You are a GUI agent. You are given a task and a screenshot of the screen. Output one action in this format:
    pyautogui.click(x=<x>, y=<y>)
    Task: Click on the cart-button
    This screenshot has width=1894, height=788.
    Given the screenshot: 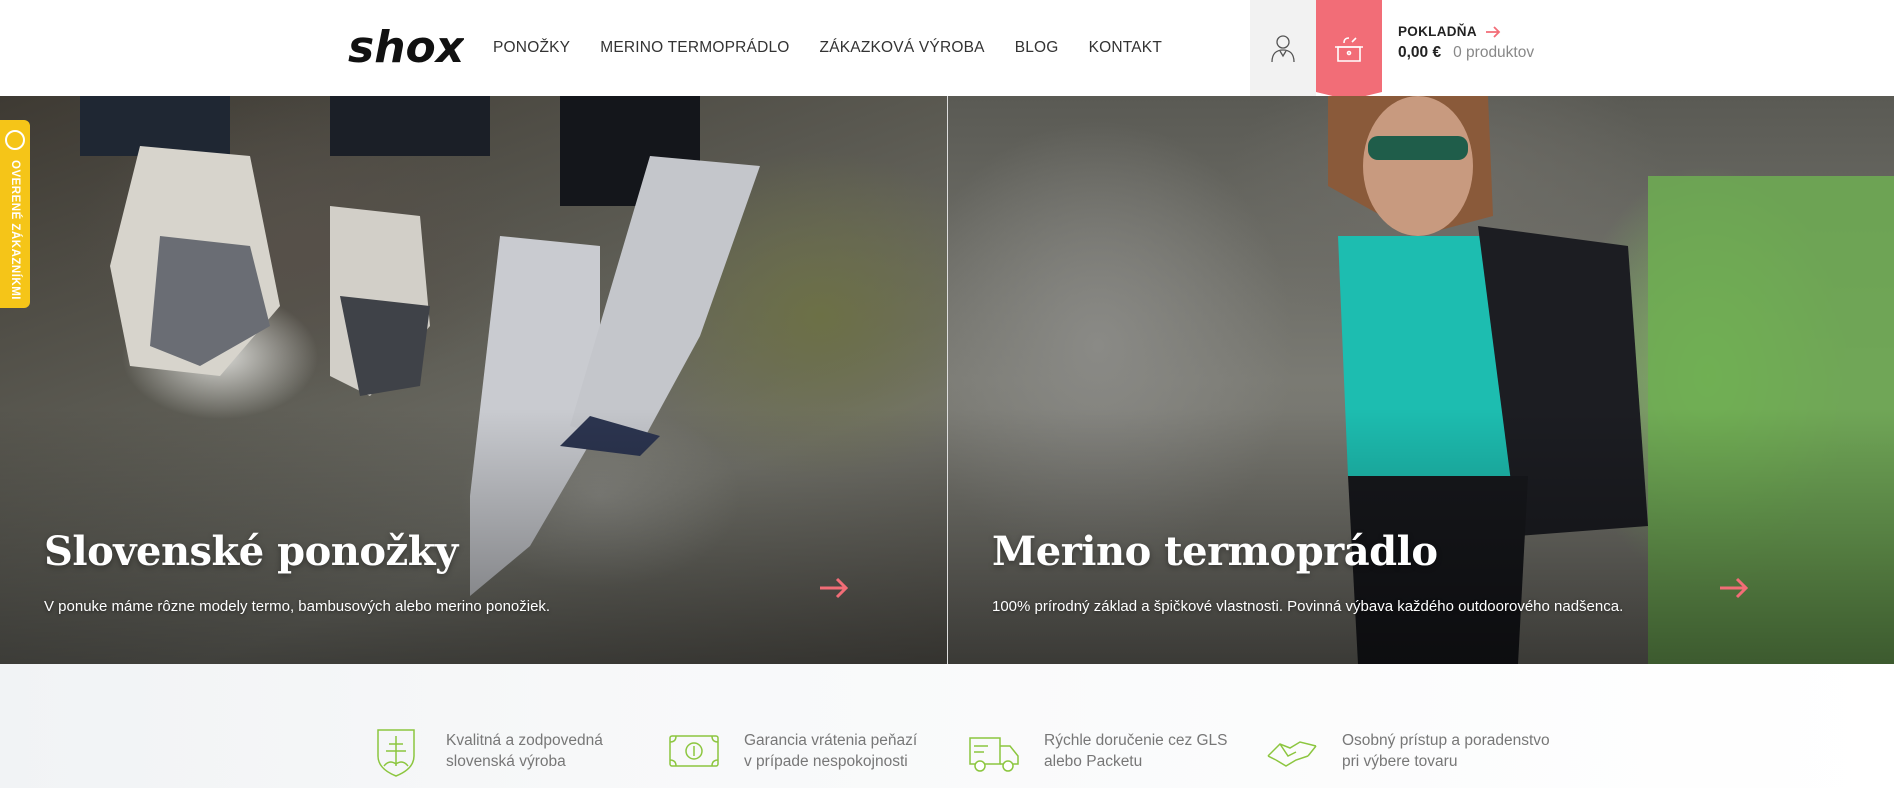 What is the action you would take?
    pyautogui.click(x=1349, y=50)
    